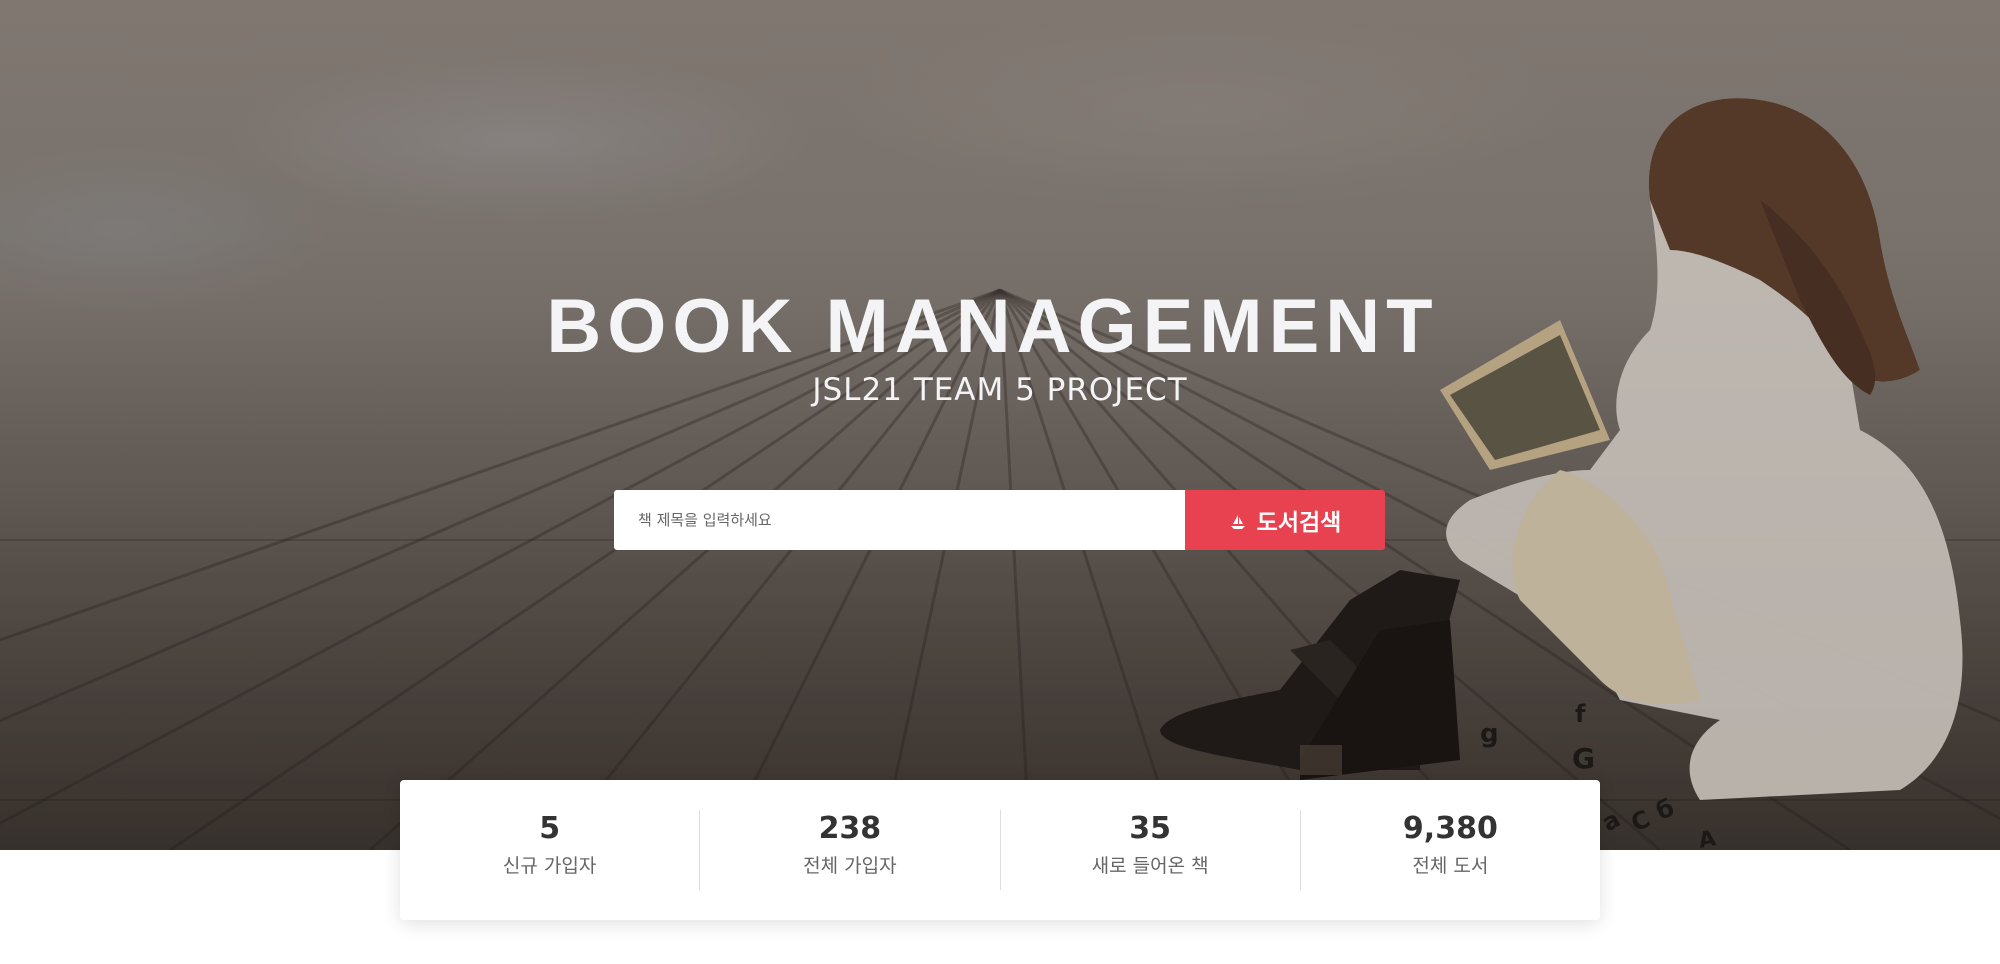  Describe the element at coordinates (550, 850) in the screenshot. I see `stat-new-members: 5 신규 가입자` at that location.